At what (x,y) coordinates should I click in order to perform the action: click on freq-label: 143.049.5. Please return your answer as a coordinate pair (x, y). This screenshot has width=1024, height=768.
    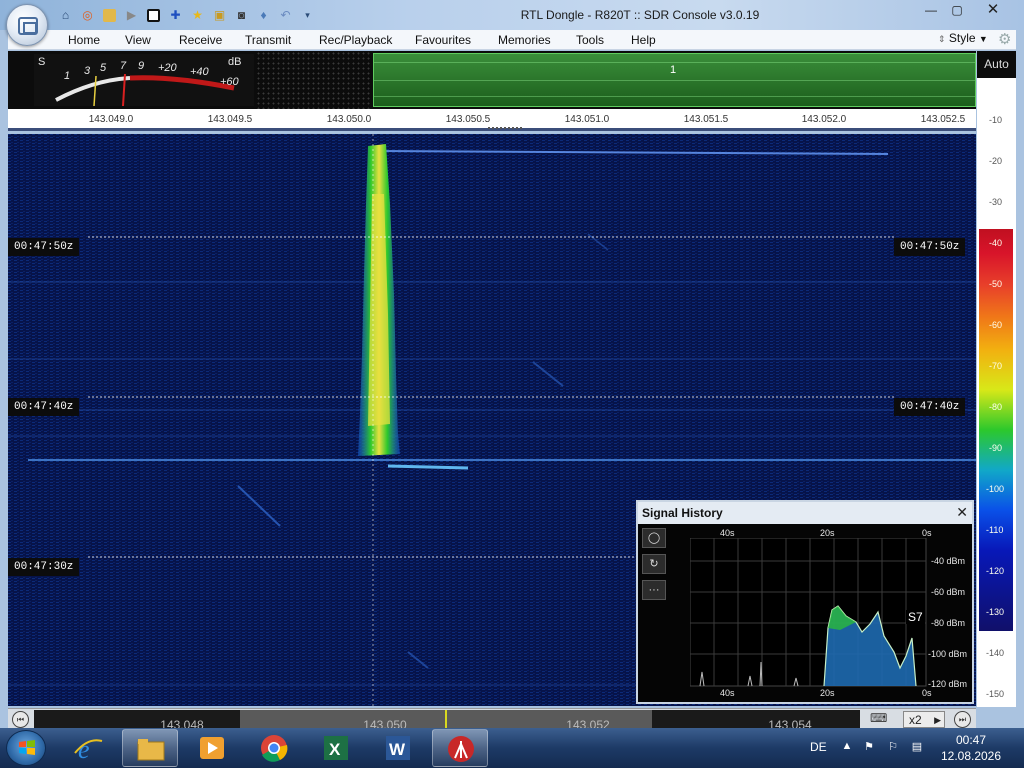
    Looking at the image, I should click on (230, 119).